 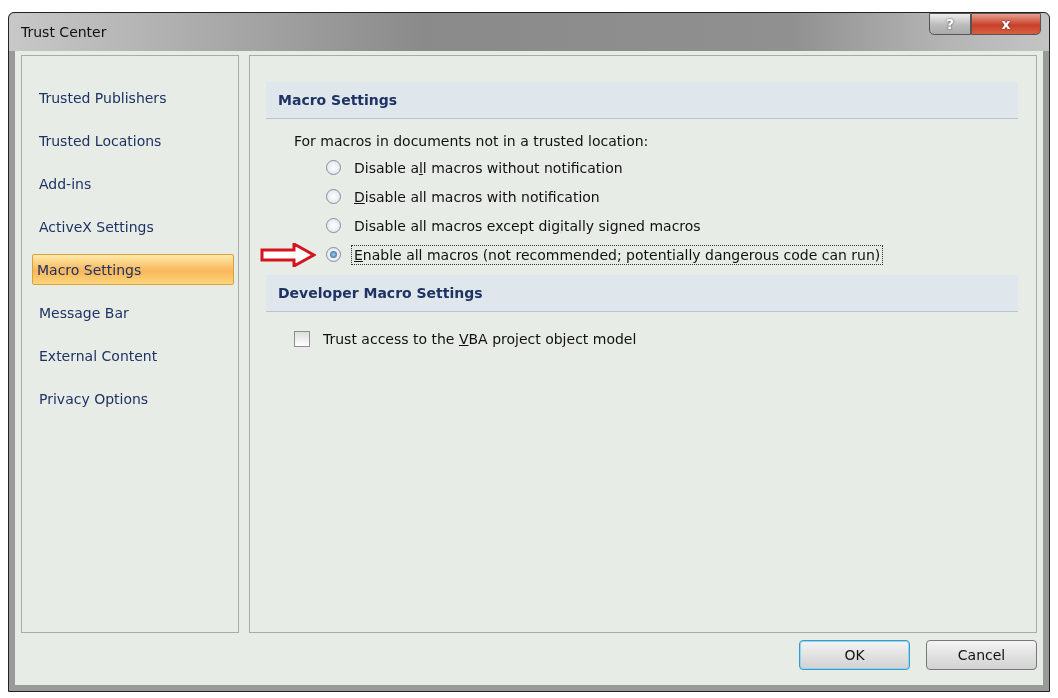 I want to click on option-label: Disable all macros with notification, so click(x=477, y=197).